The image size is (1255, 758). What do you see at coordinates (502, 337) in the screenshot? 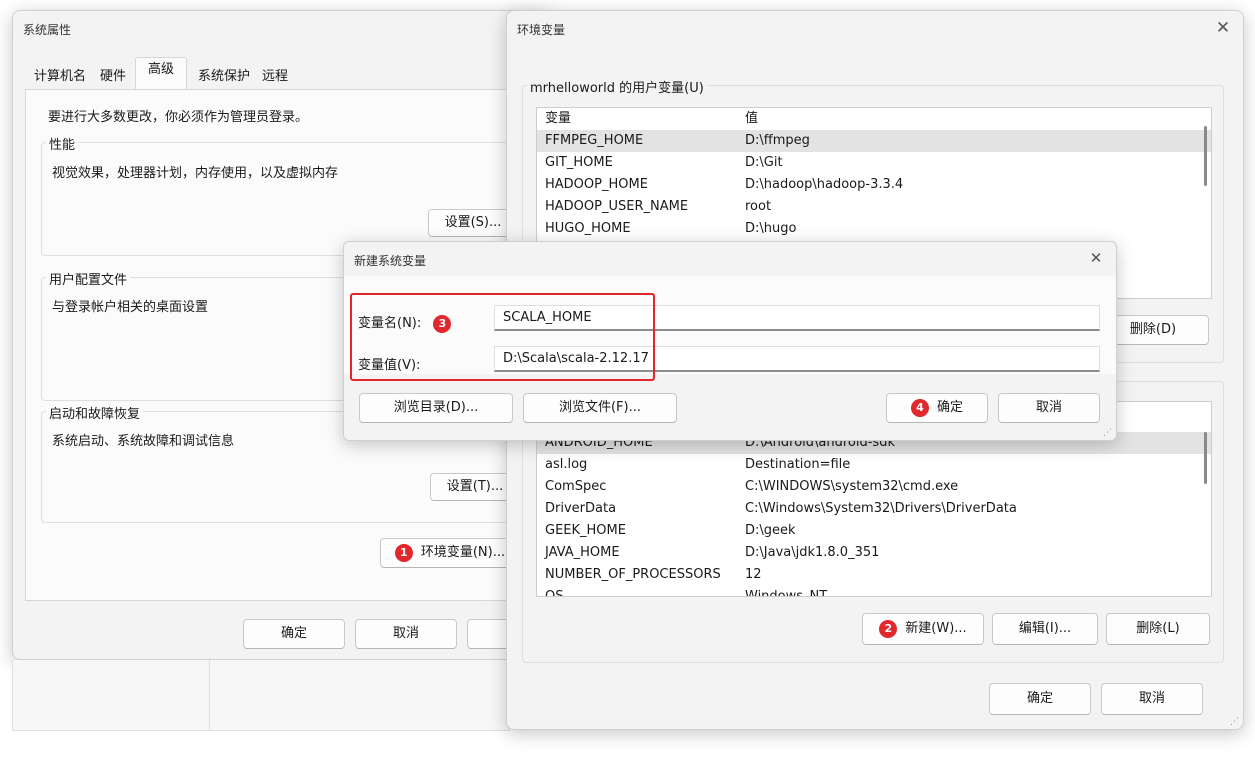
I see `highlight-box` at bounding box center [502, 337].